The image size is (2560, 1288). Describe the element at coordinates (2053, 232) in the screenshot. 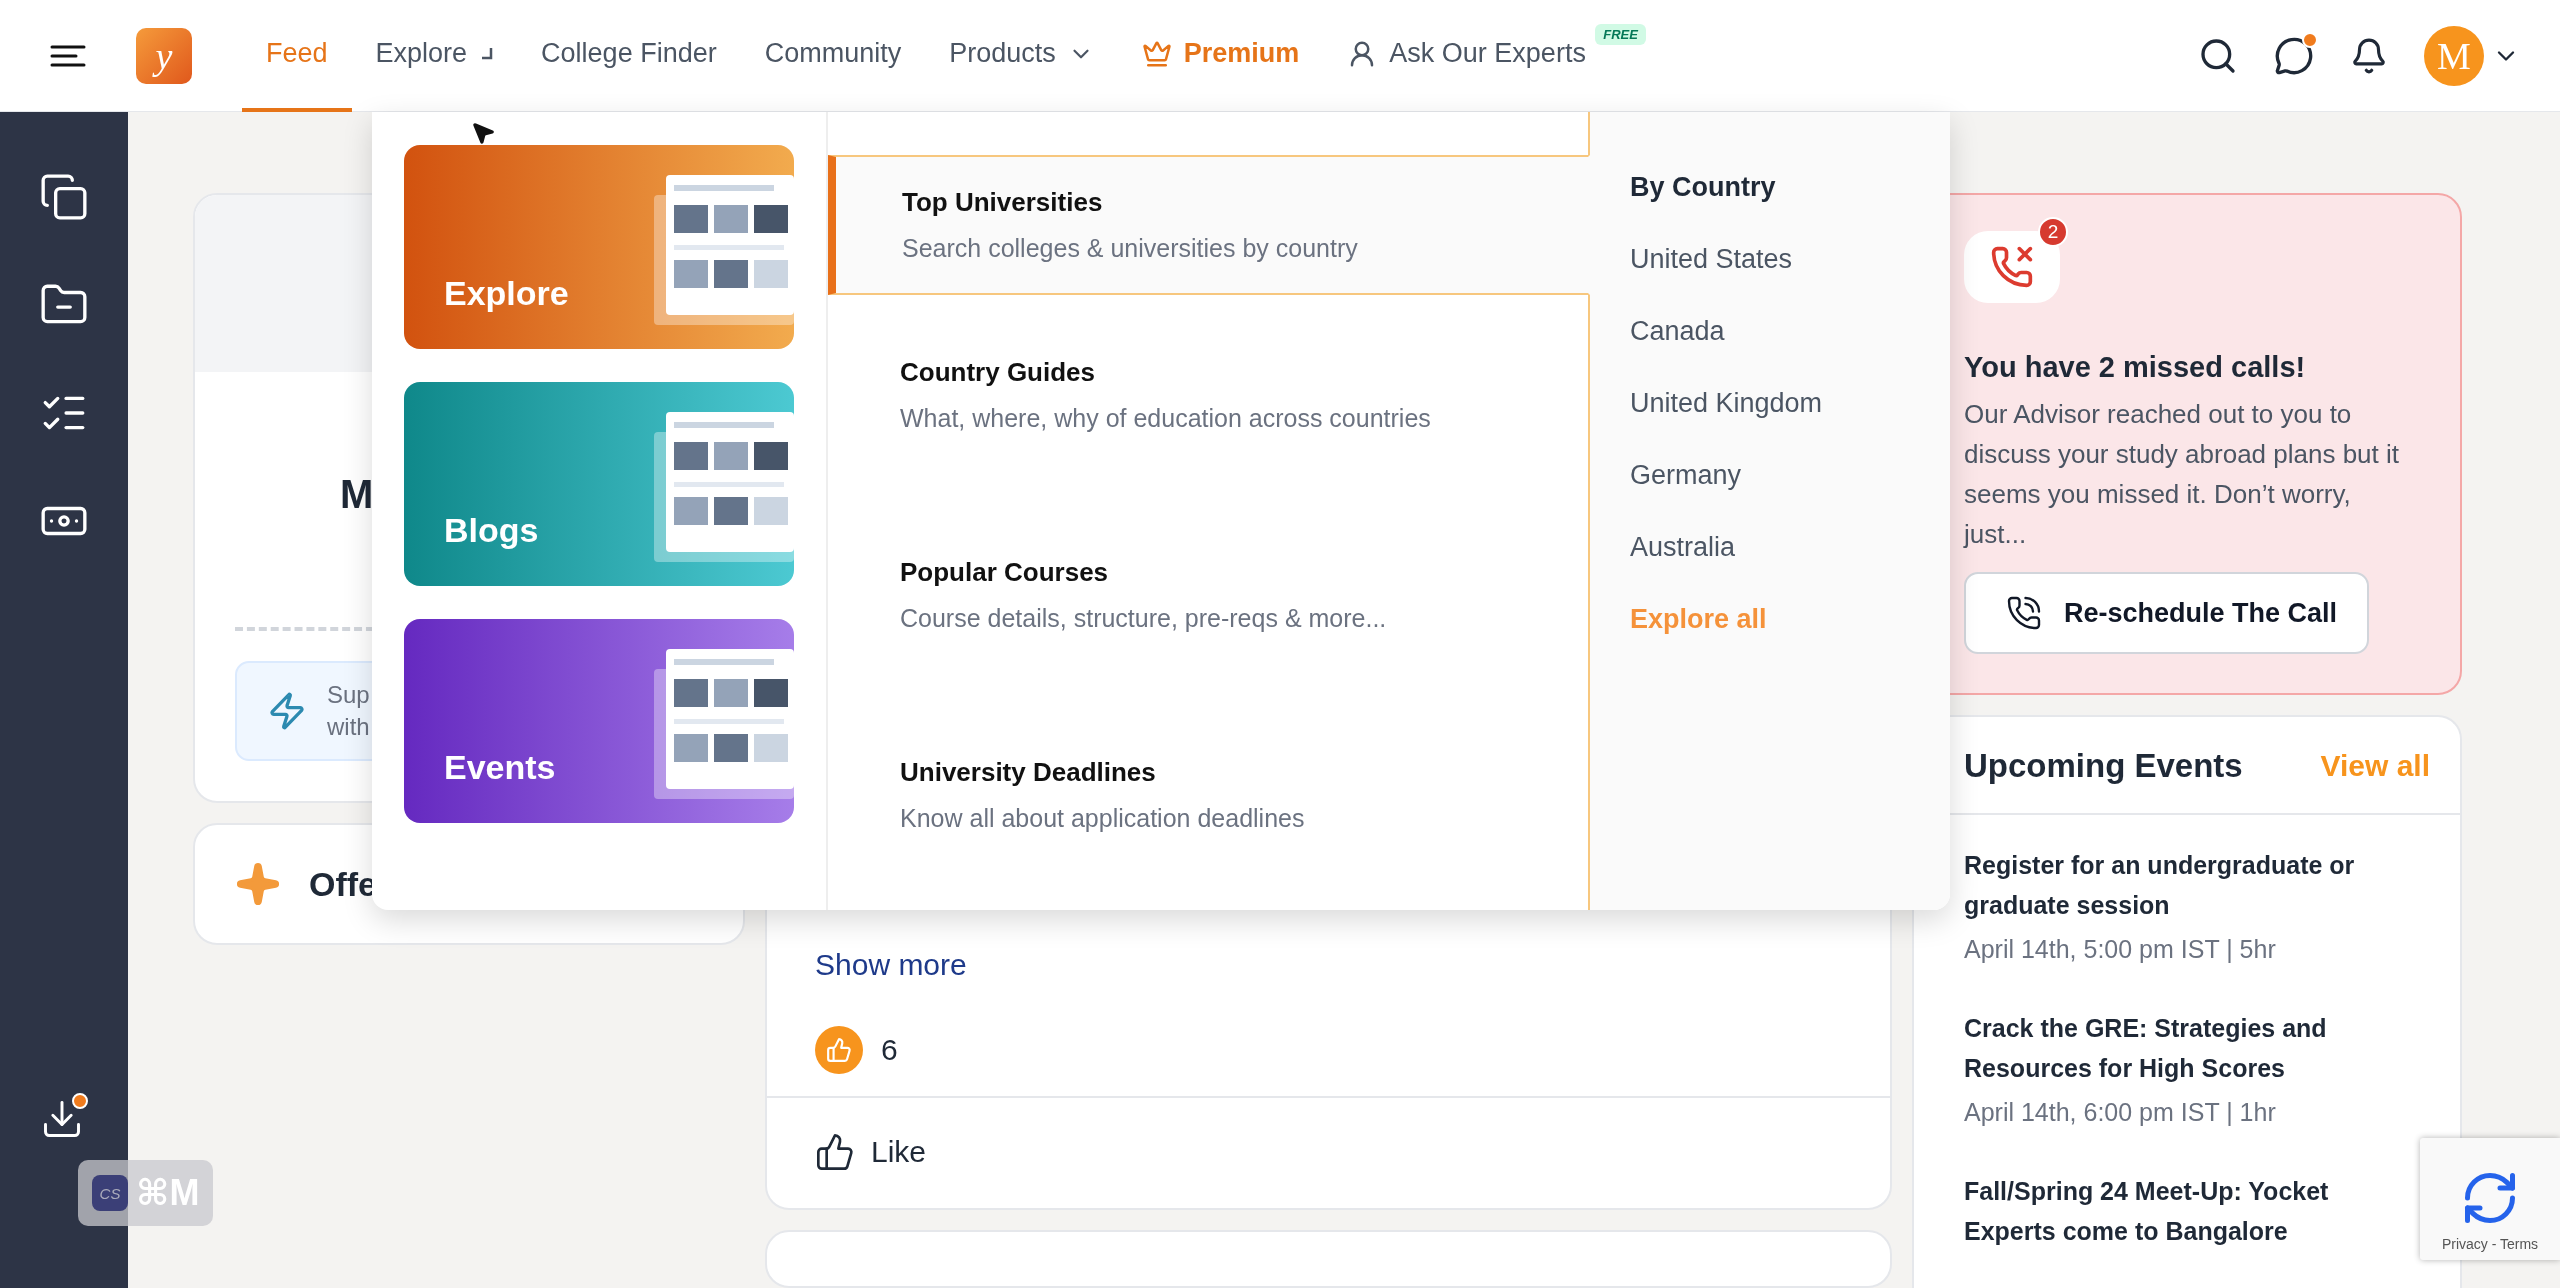

I see `count-badge: 2` at that location.